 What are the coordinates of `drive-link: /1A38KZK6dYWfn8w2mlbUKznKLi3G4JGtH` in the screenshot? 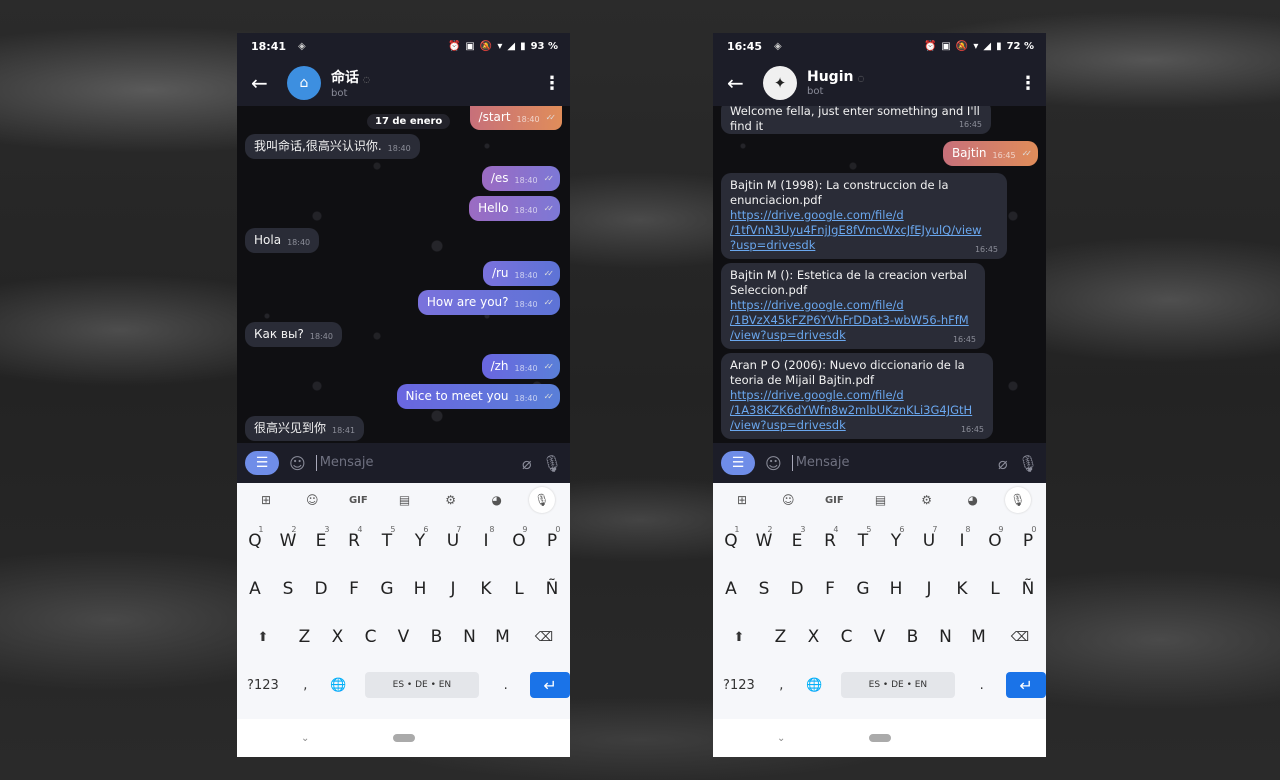 It's located at (857, 410).